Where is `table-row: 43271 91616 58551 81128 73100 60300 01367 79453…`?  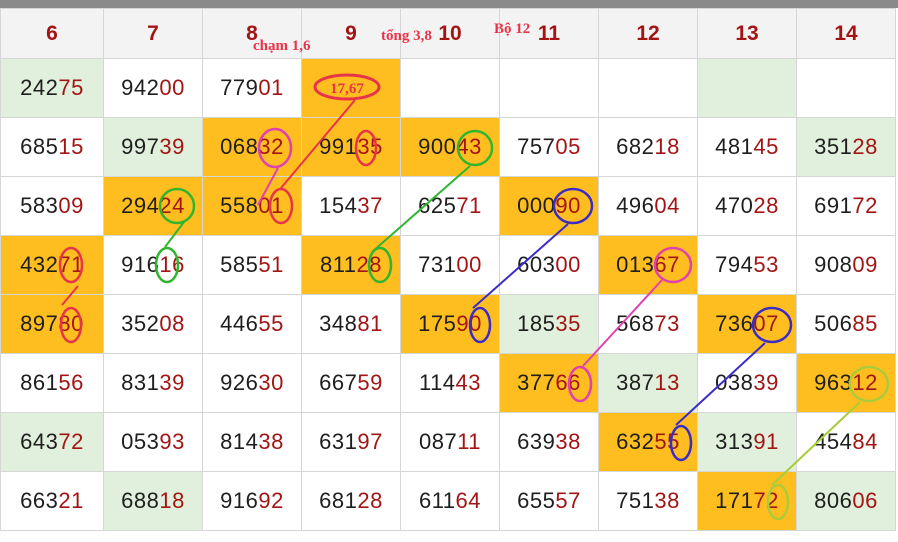 table-row: 43271 91616 58551 81128 73100 60300 01367 79453… is located at coordinates (448, 265).